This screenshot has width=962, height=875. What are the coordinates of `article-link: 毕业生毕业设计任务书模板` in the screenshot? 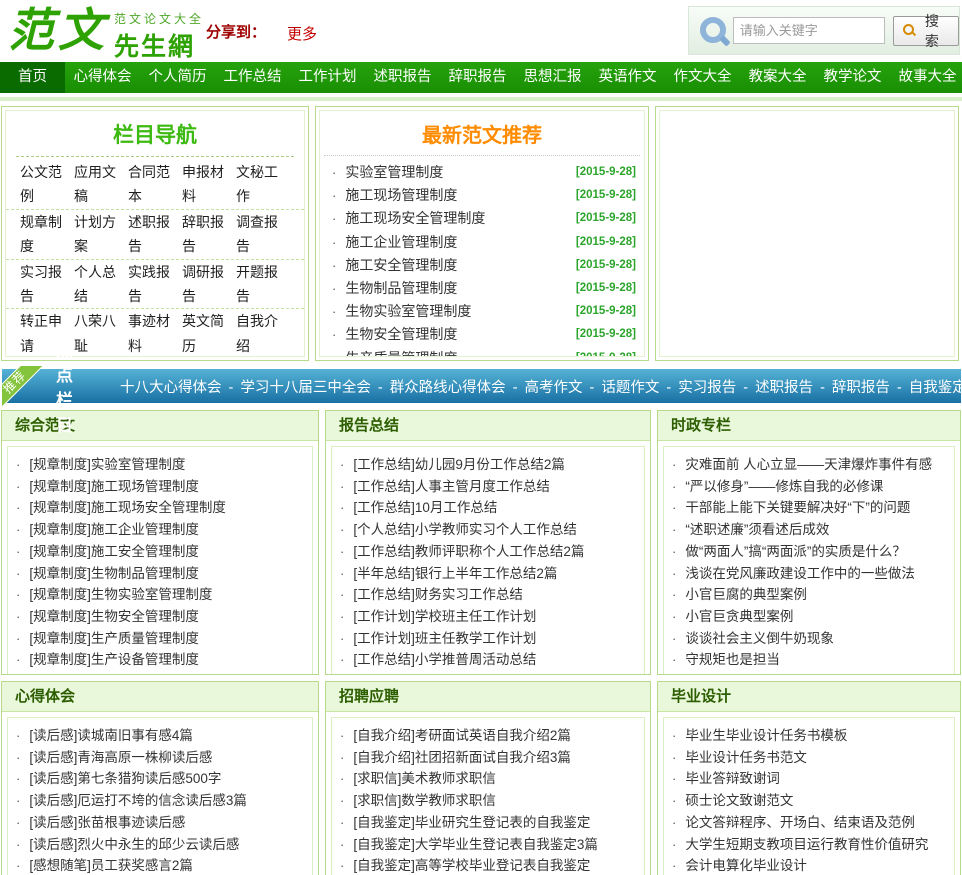 It's located at (766, 736).